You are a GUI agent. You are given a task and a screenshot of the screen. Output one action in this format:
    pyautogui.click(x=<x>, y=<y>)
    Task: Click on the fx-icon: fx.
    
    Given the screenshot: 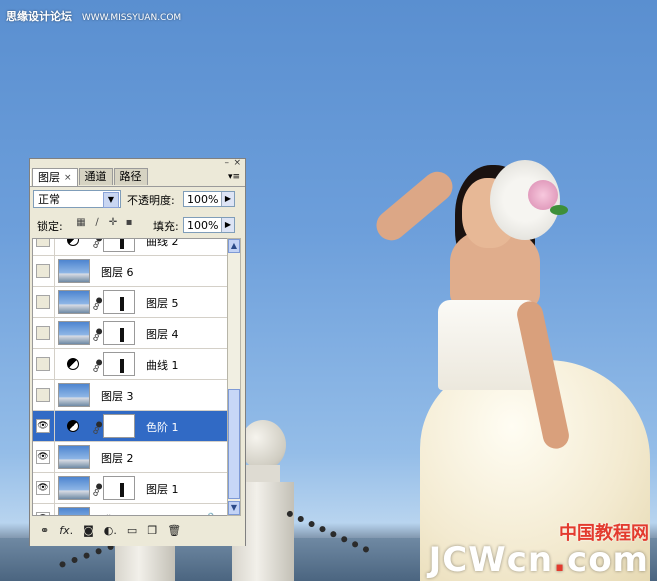 What is the action you would take?
    pyautogui.click(x=66, y=530)
    